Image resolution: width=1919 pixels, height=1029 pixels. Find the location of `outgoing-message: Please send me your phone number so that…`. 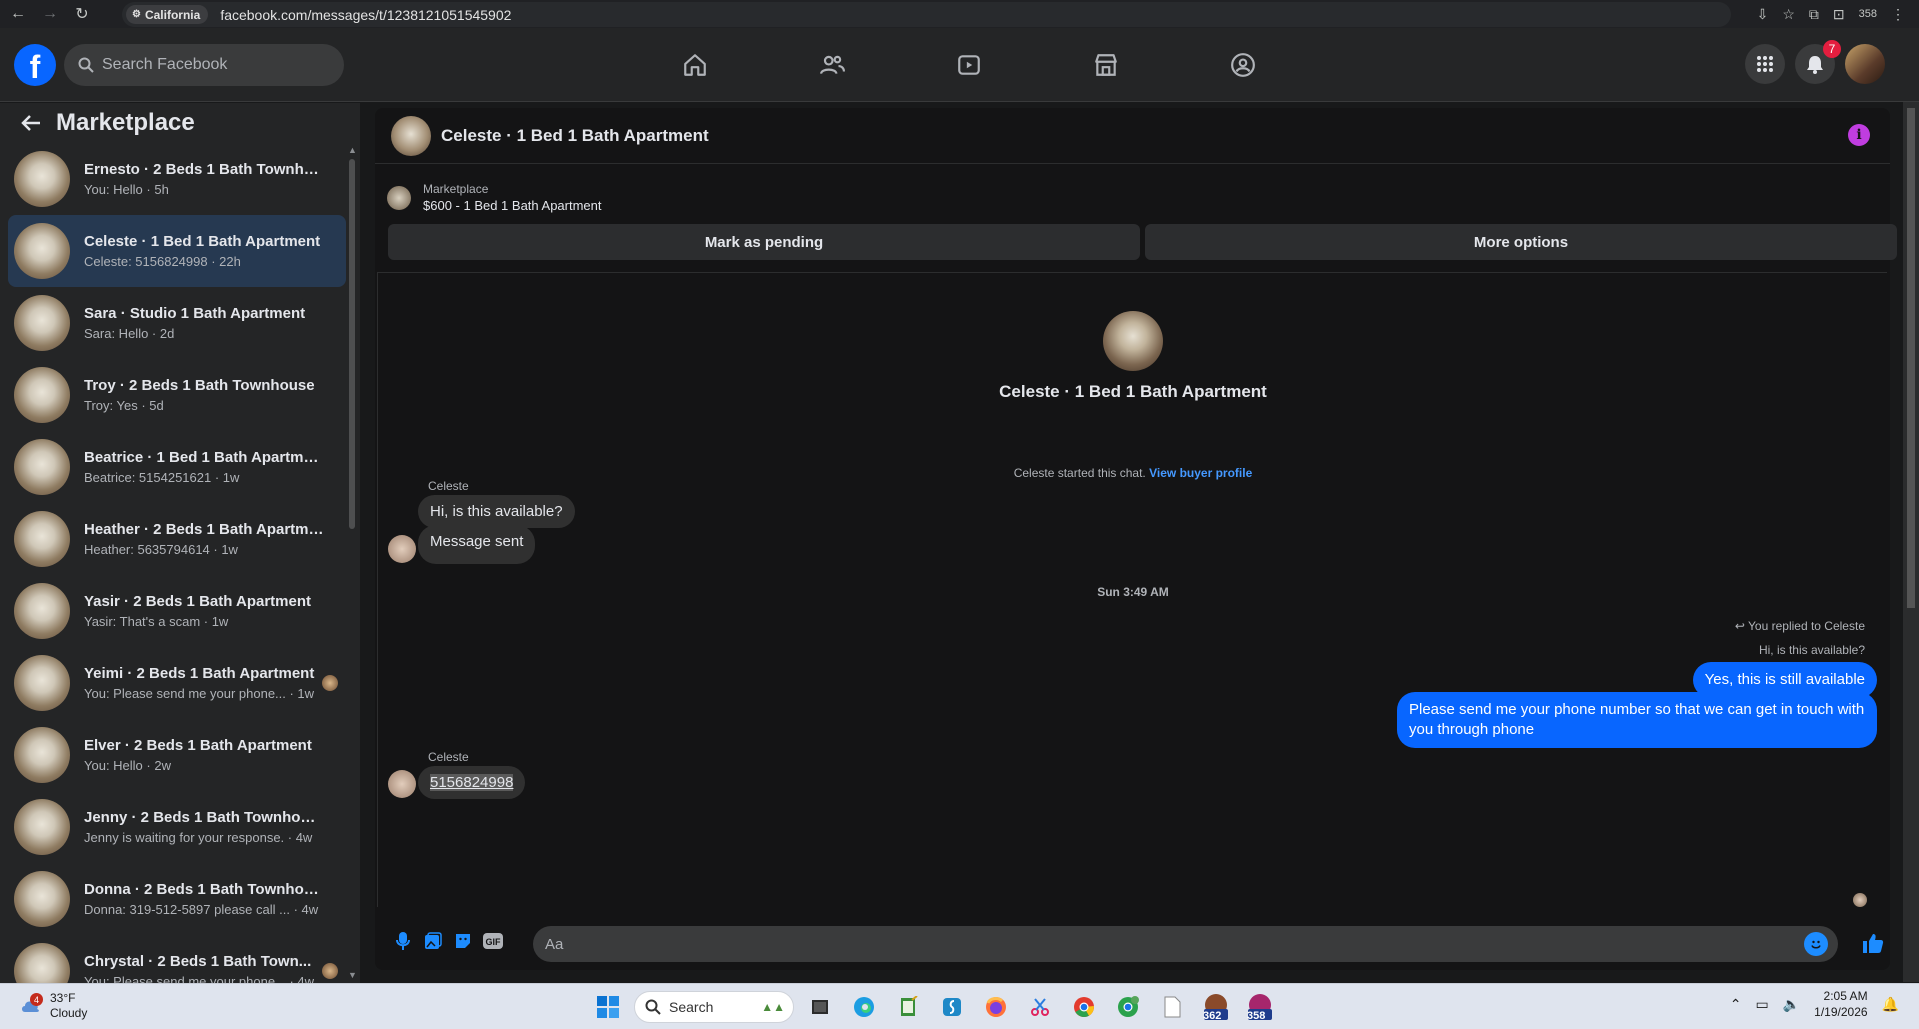

outgoing-message: Please send me your phone number so that… is located at coordinates (1637, 720).